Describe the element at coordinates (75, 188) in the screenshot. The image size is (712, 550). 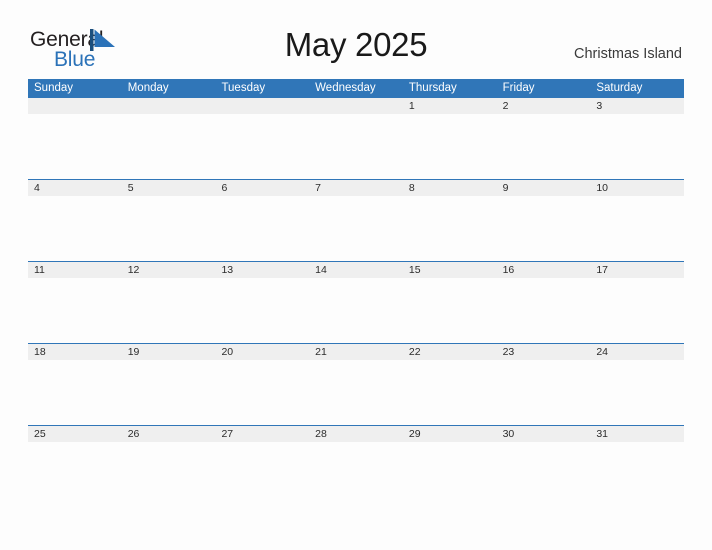
I see `day-number: 4` at that location.